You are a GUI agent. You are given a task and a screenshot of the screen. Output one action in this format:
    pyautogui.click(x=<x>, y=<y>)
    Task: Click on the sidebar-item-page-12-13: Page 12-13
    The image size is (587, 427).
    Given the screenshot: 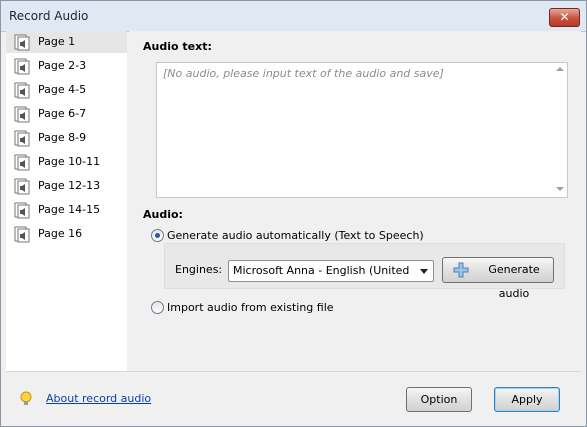 What is the action you would take?
    pyautogui.click(x=66, y=186)
    